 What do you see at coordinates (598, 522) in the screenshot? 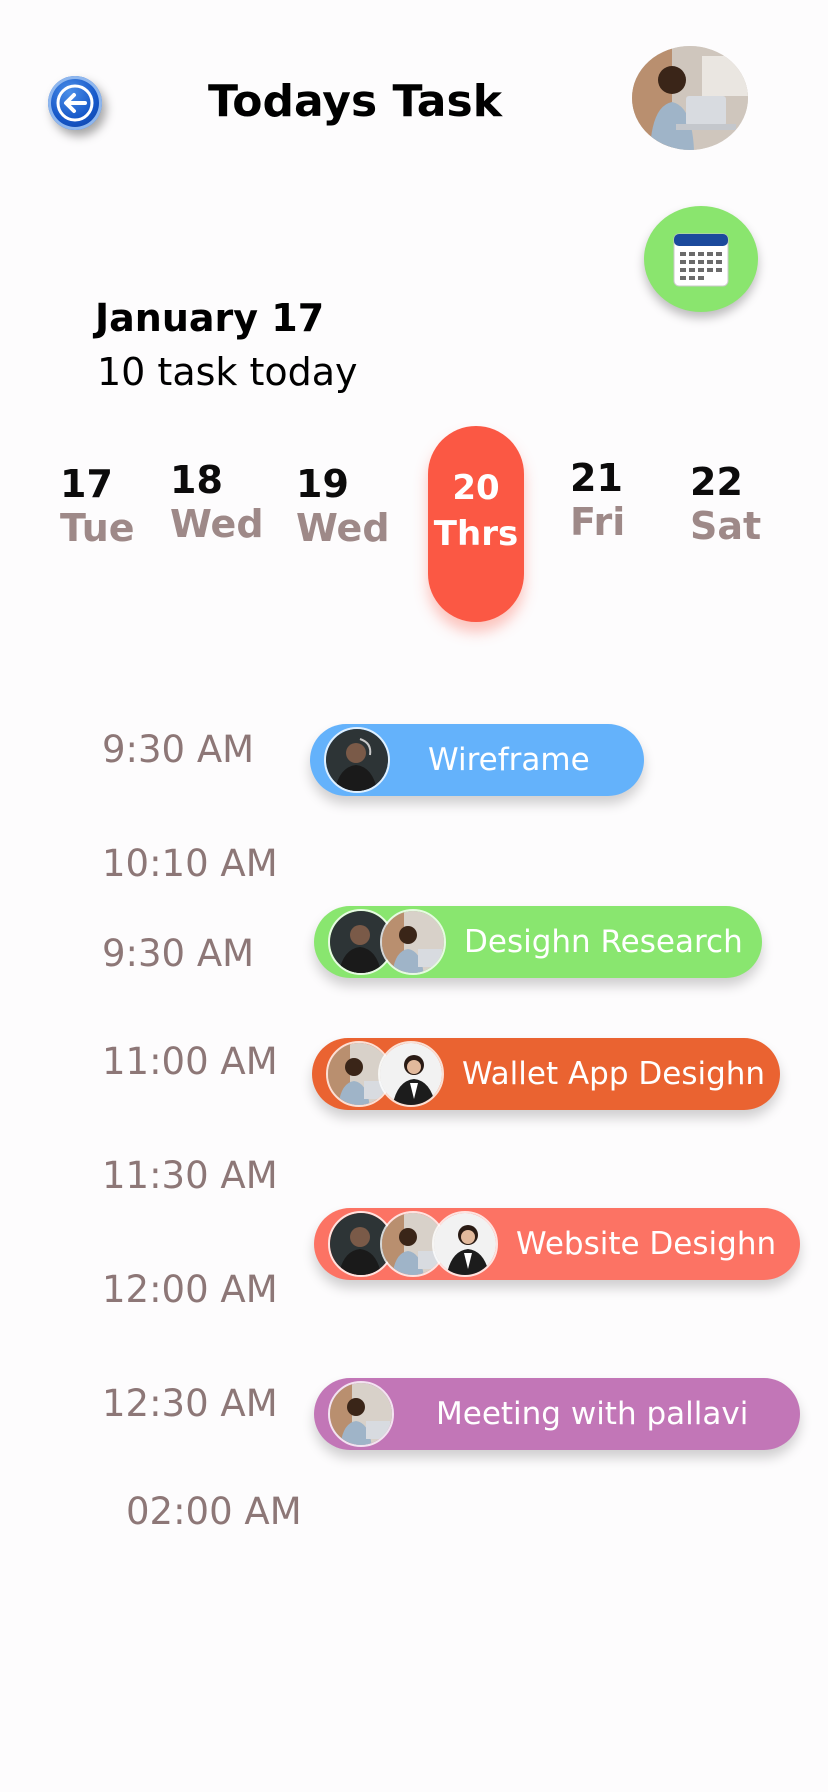
I see `day-name: Fri` at bounding box center [598, 522].